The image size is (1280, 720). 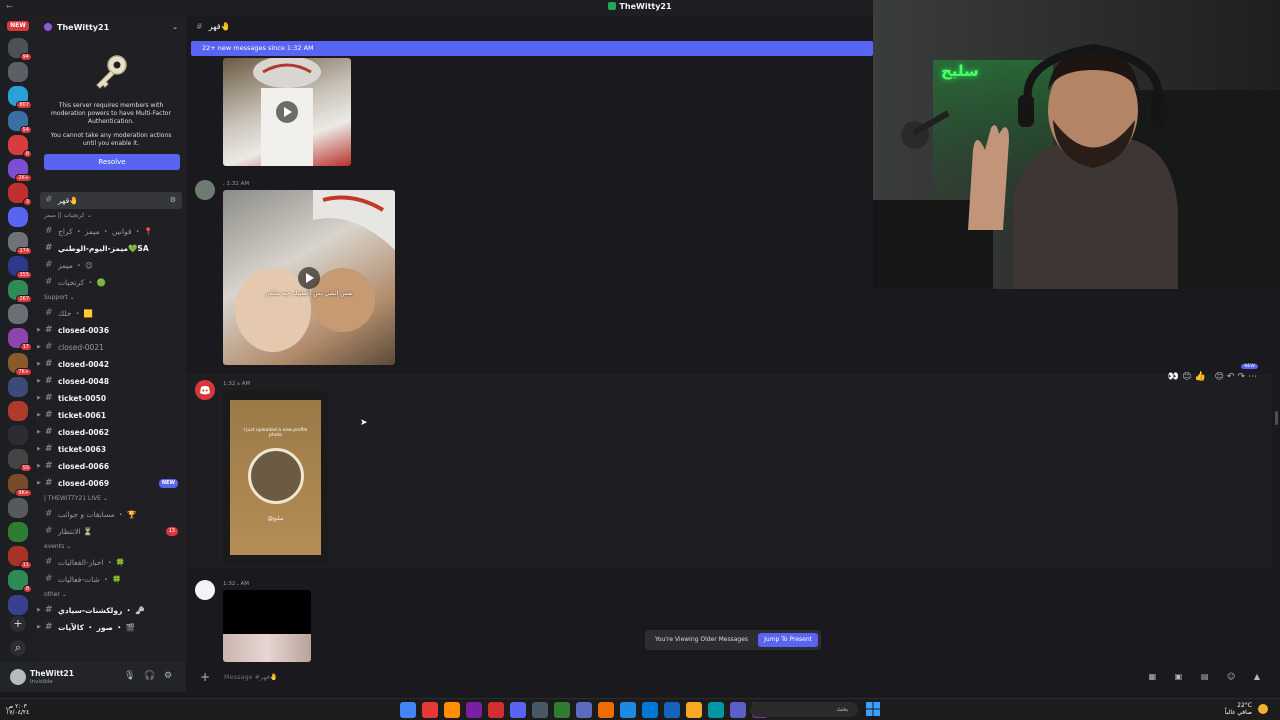 What do you see at coordinates (20, 485) in the screenshot?
I see `server-icon: 9K+` at bounding box center [20, 485].